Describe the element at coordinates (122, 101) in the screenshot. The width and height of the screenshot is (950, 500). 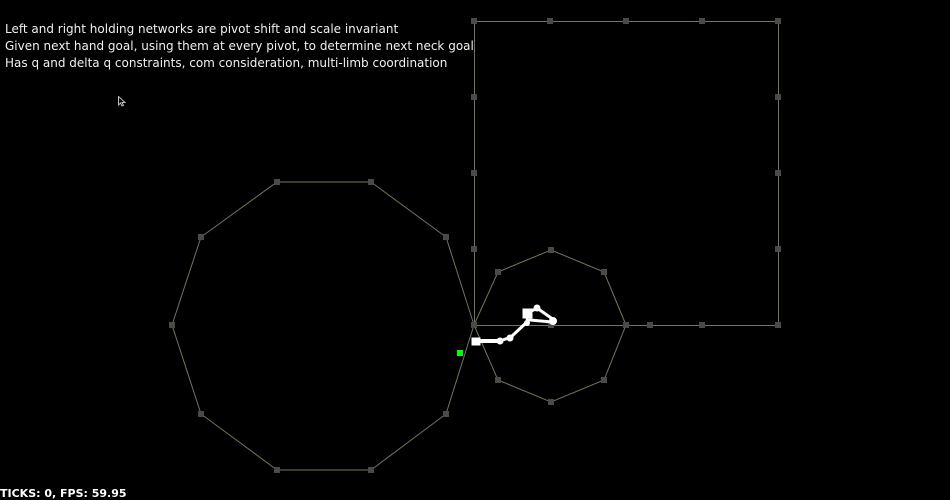
I see `mouse-pointer-icon` at that location.